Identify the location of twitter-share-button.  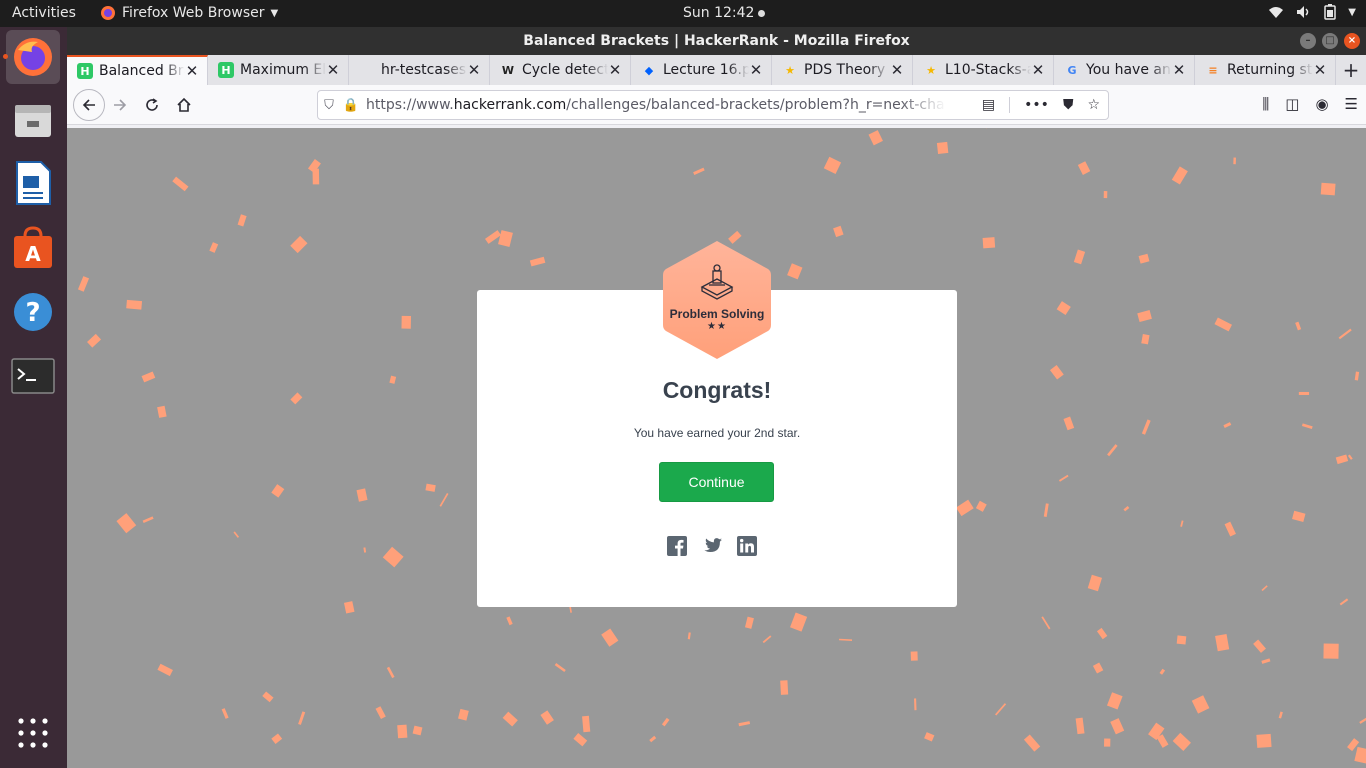
(712, 546).